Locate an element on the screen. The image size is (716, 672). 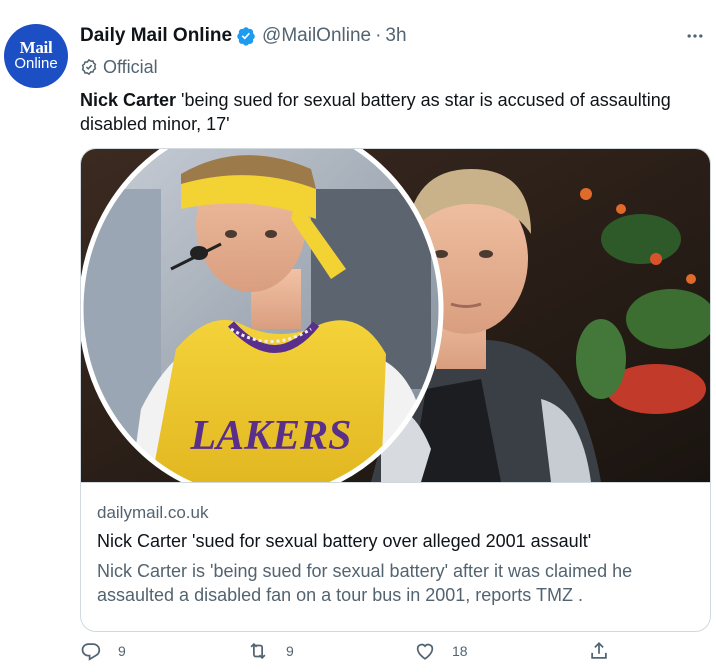
tweet-header: Daily Mail Online @MailOnline · 3h is located at coordinates (243, 36).